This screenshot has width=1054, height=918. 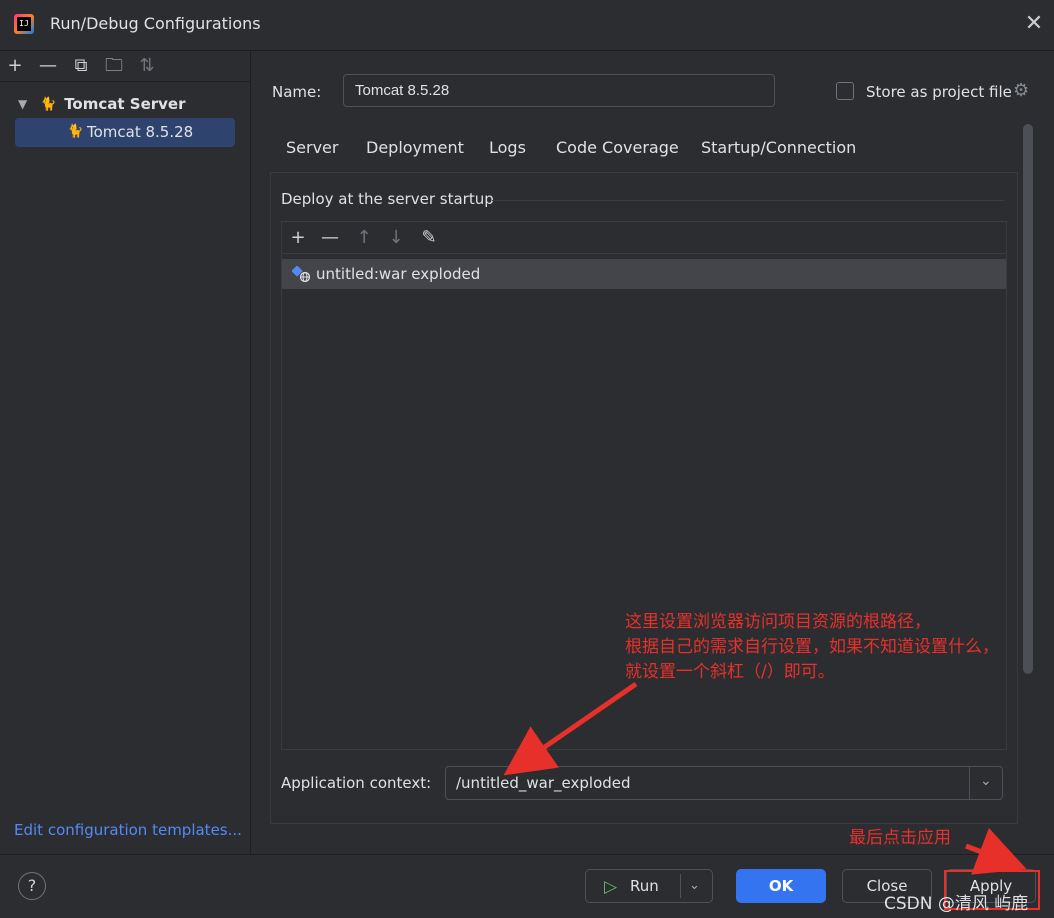 I want to click on tab-logs: Logs, so click(x=507, y=155).